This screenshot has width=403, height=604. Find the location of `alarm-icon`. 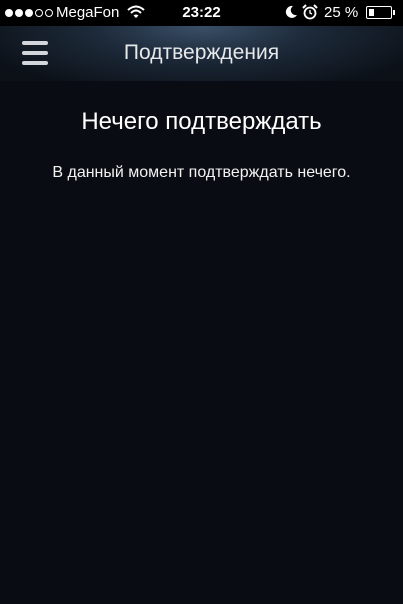

alarm-icon is located at coordinates (310, 14).